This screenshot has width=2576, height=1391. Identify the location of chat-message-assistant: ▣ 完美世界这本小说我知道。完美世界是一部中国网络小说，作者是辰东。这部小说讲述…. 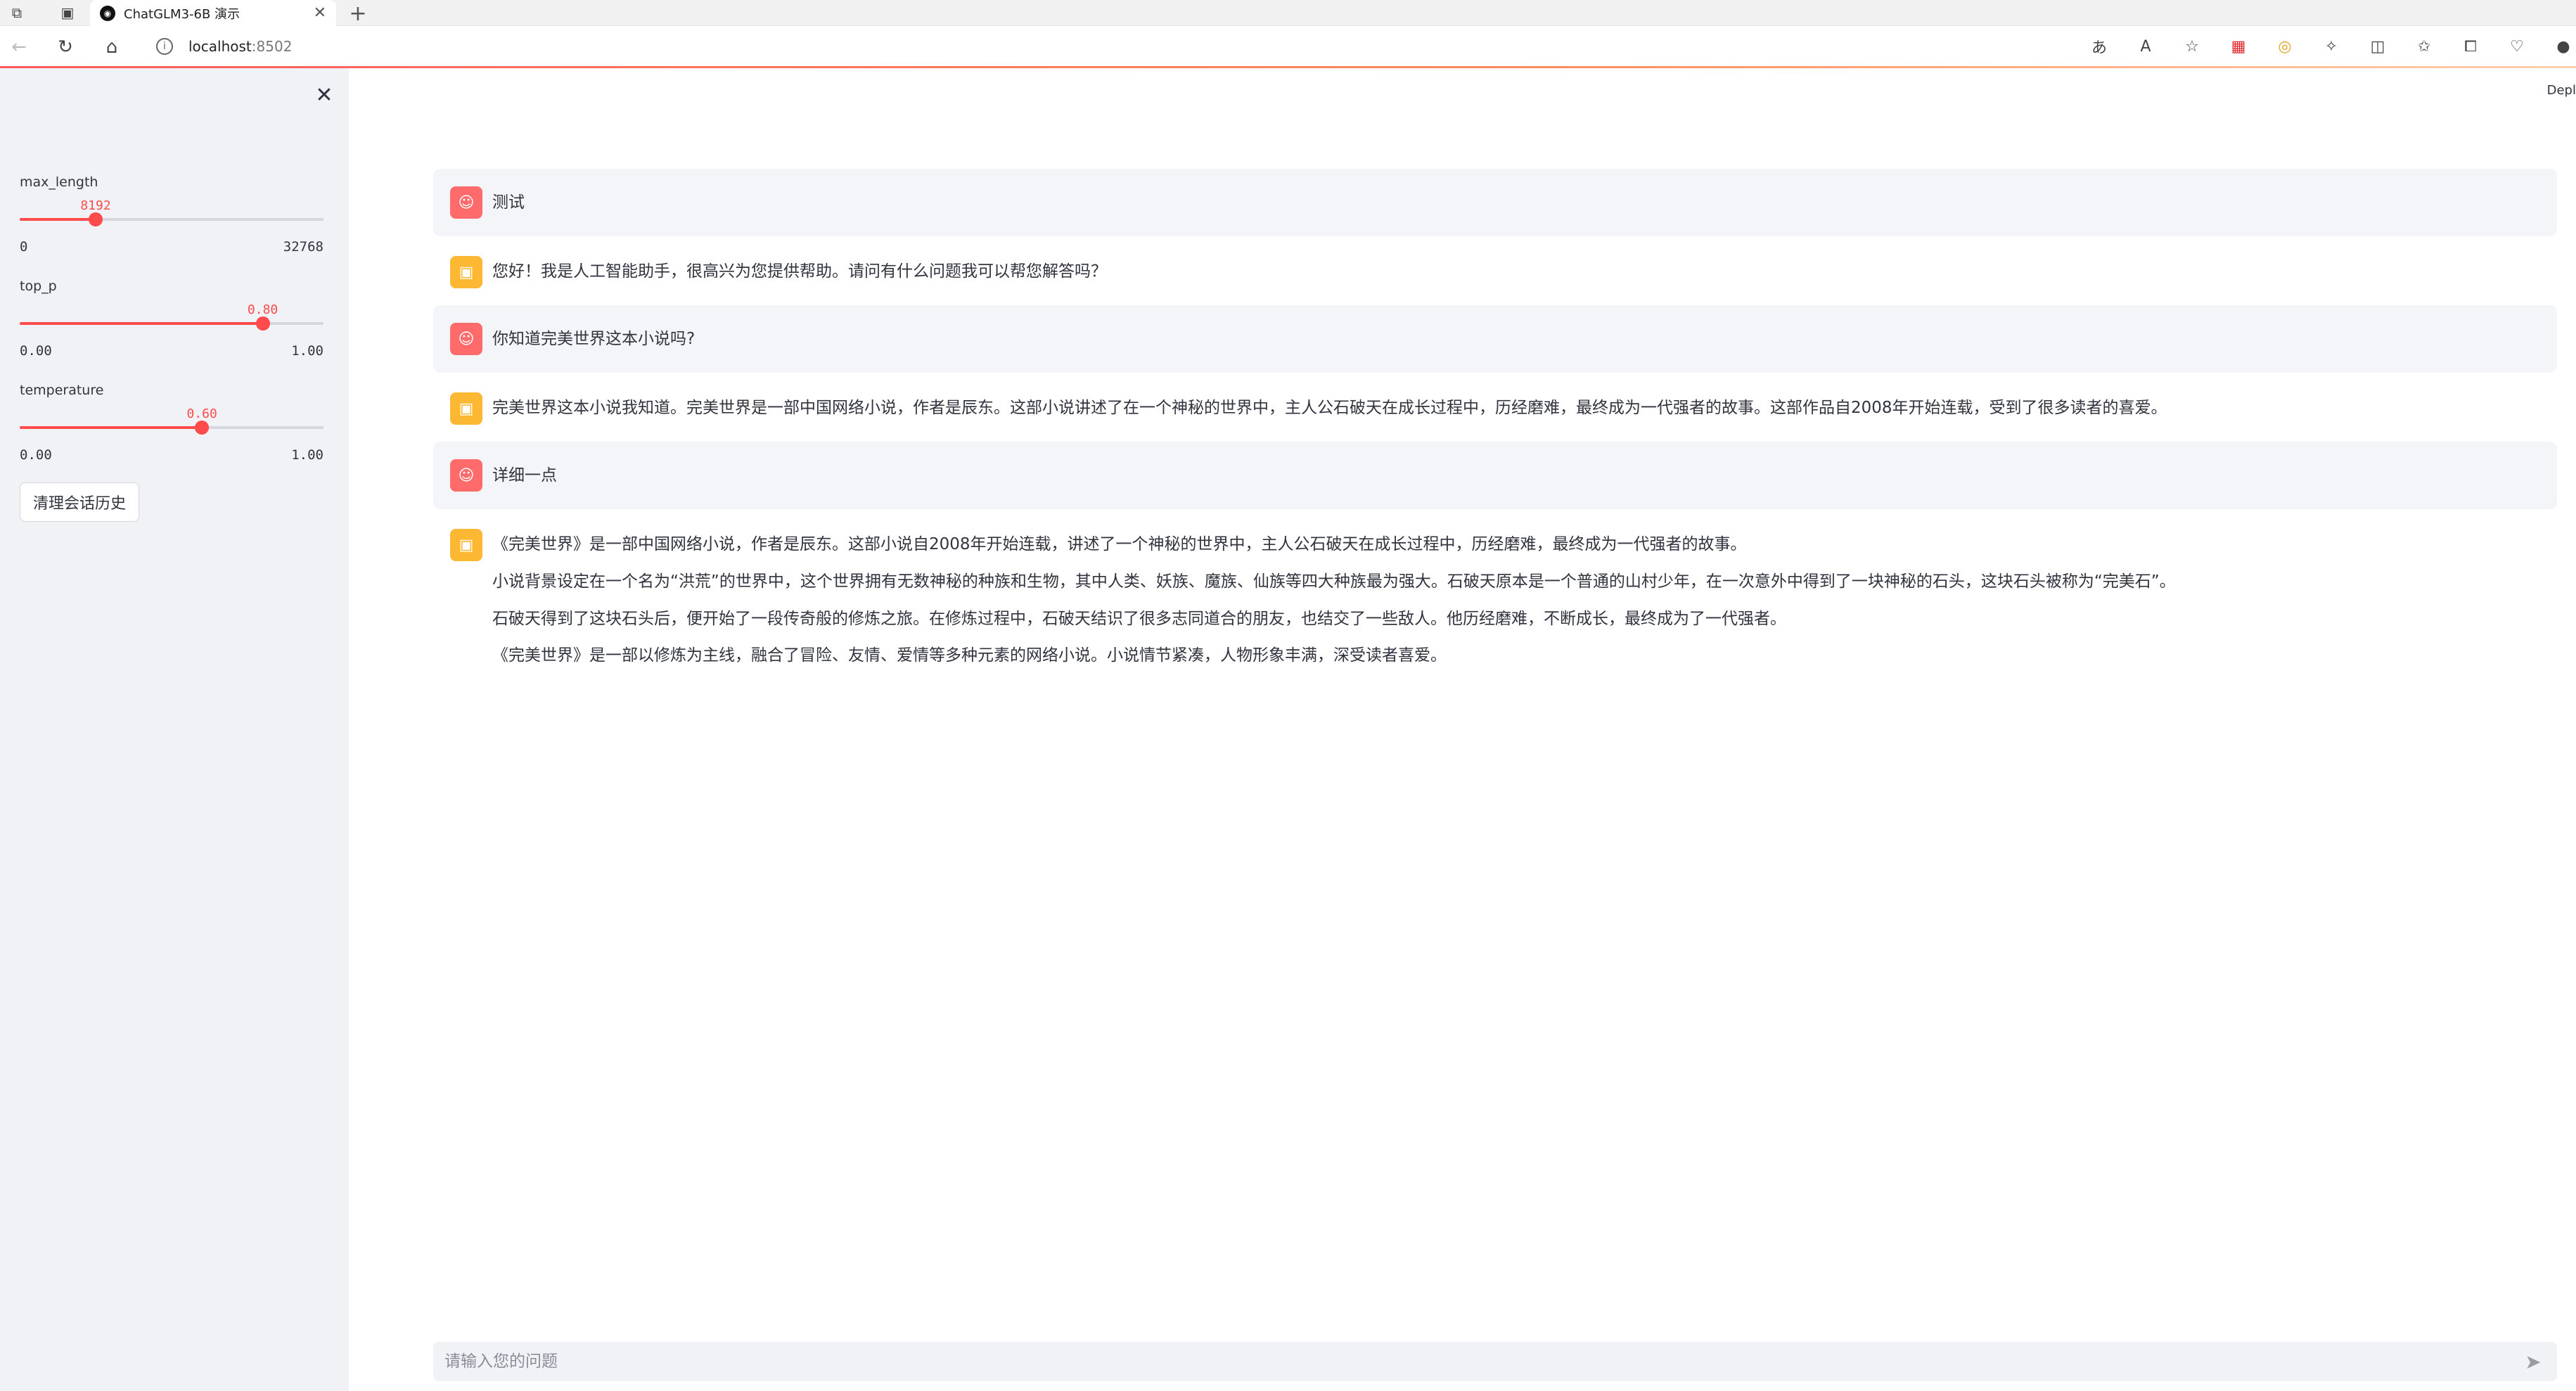
(1495, 407).